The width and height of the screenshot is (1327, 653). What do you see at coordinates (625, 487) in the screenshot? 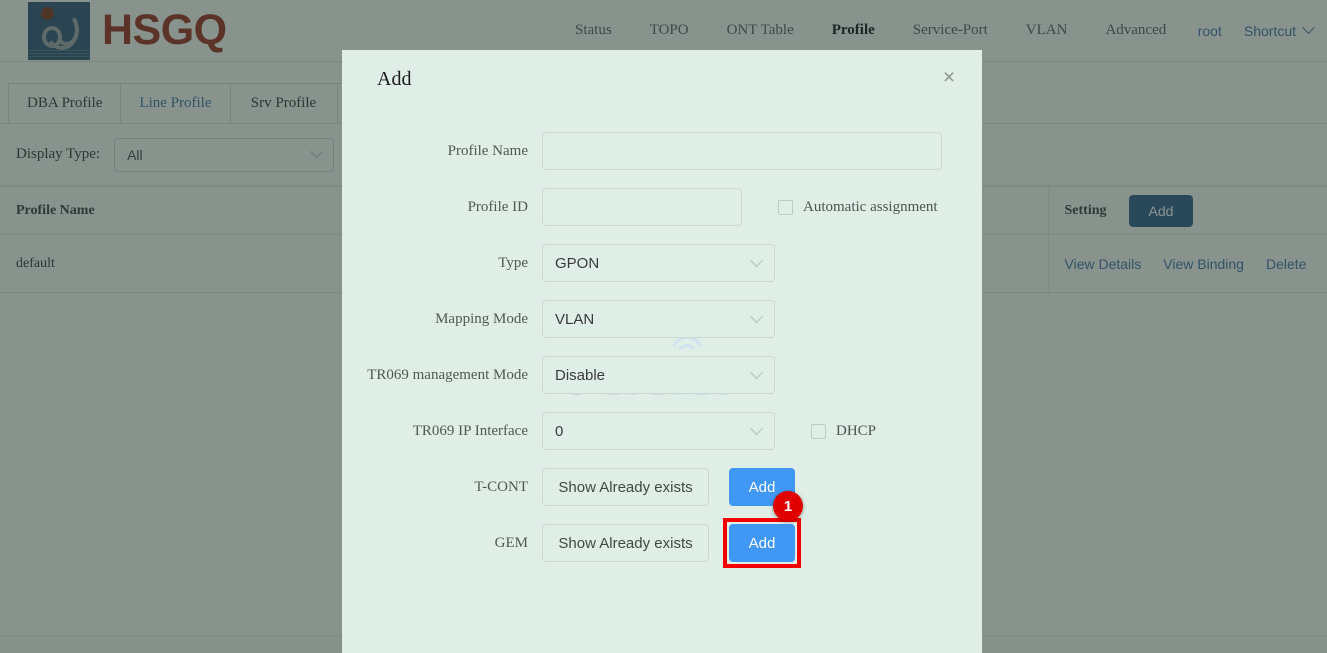
I see `tcont-show-existing-button: Show Already exists` at bounding box center [625, 487].